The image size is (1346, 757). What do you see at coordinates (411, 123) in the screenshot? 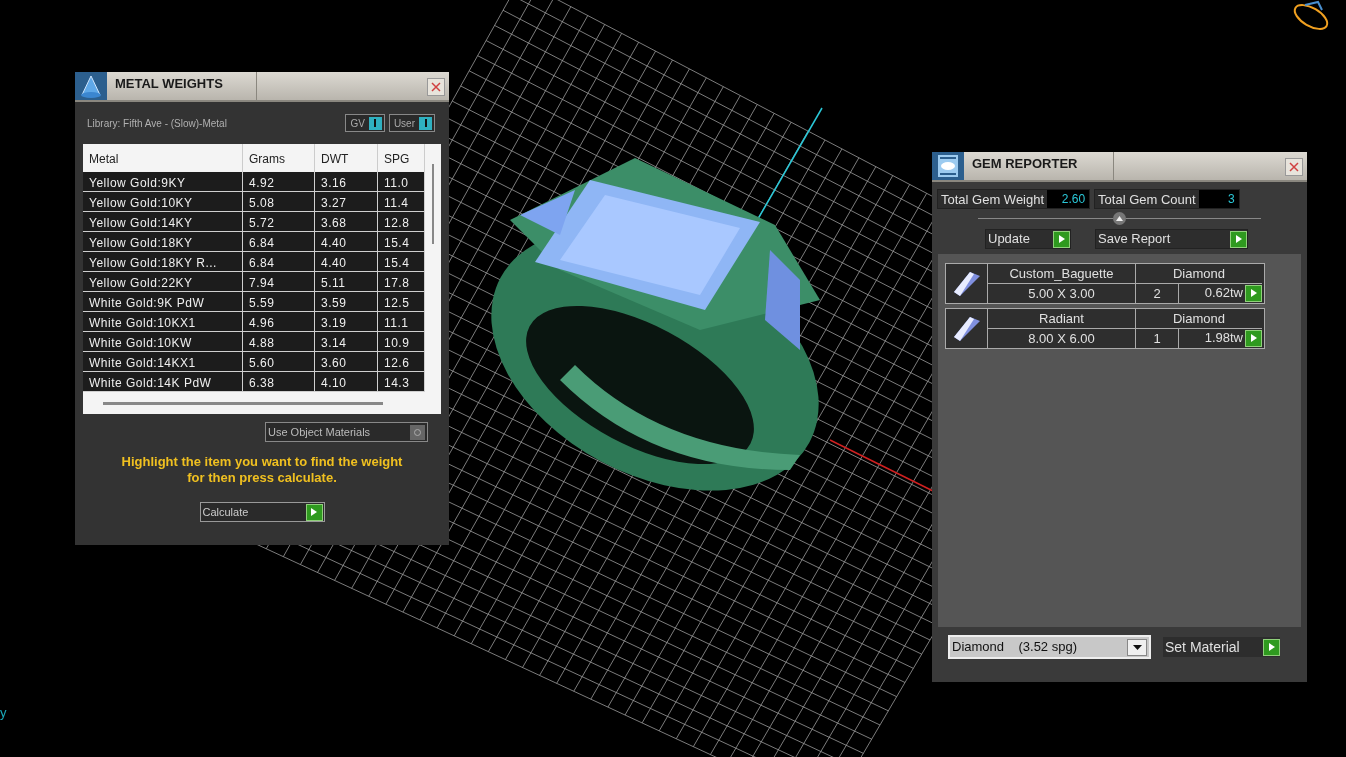
I see `toggle-switch: User` at bounding box center [411, 123].